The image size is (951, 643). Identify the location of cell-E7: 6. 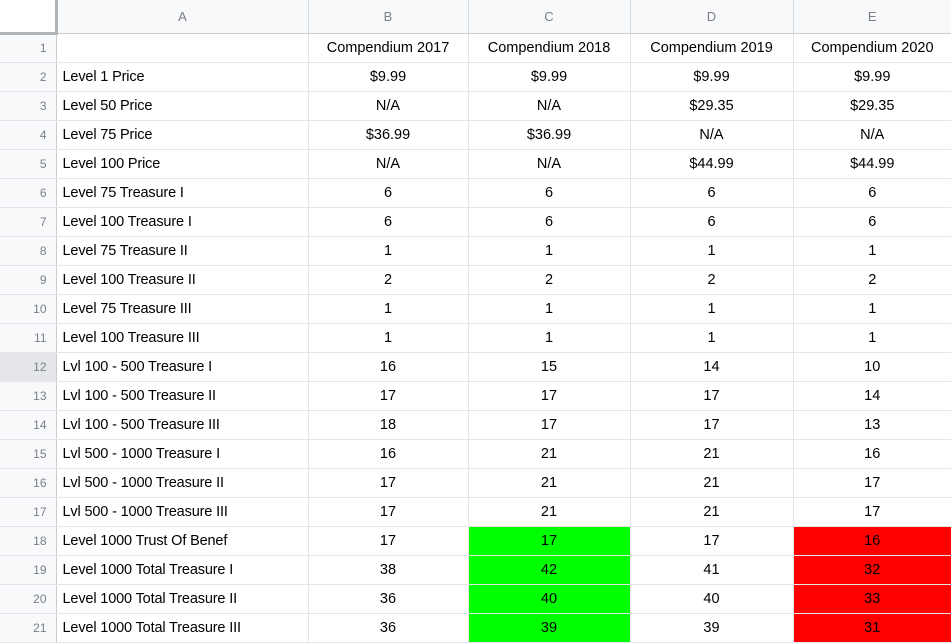
(872, 222).